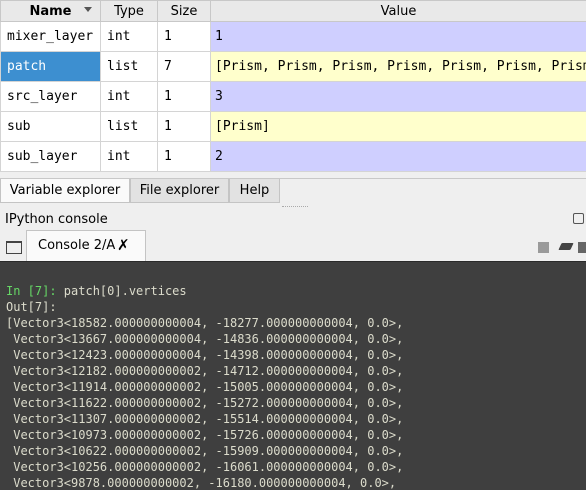  Describe the element at coordinates (582, 247) in the screenshot. I see `options-icon` at that location.